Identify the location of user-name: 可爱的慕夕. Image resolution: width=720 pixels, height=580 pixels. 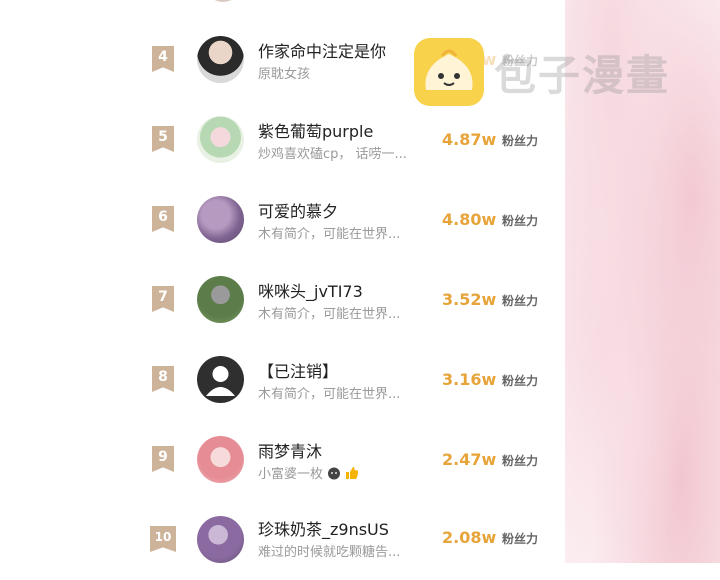
(298, 210).